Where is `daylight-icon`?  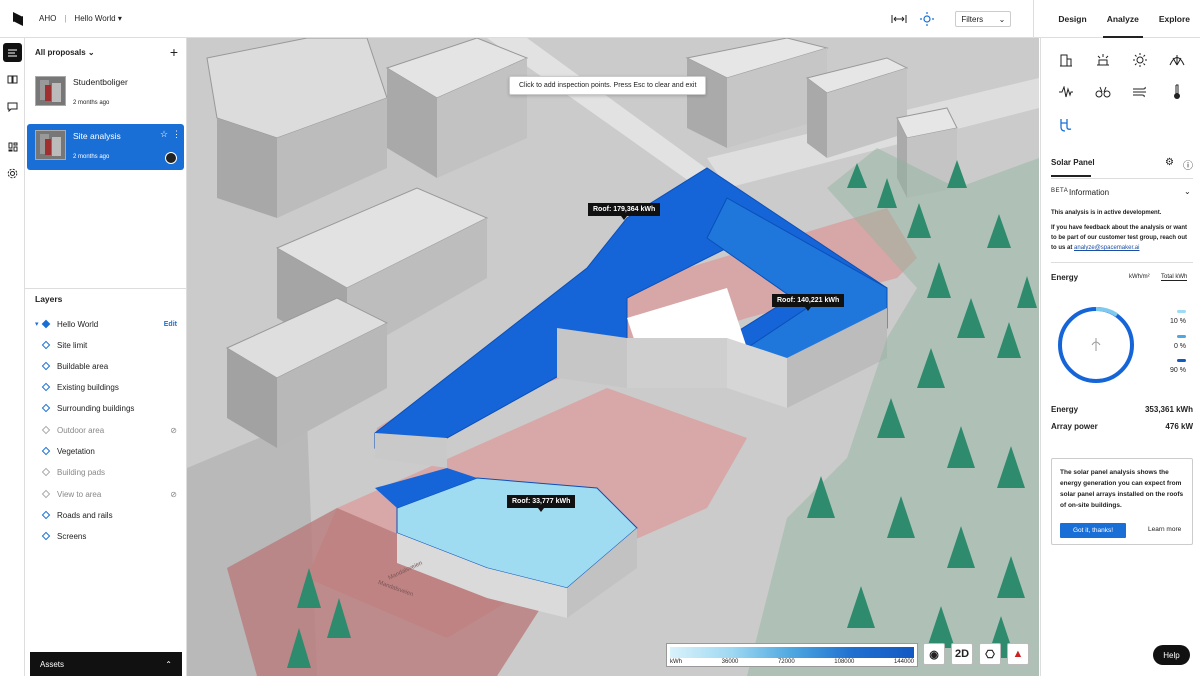
daylight-icon is located at coordinates (1103, 60).